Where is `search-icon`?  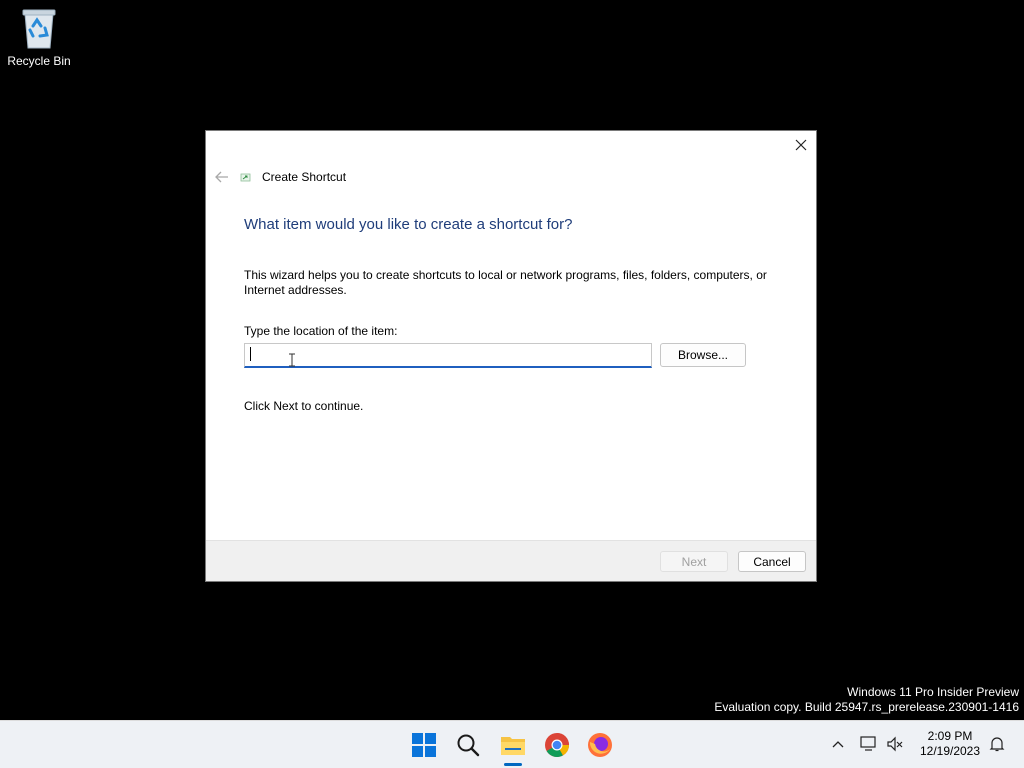
search-icon is located at coordinates (468, 745).